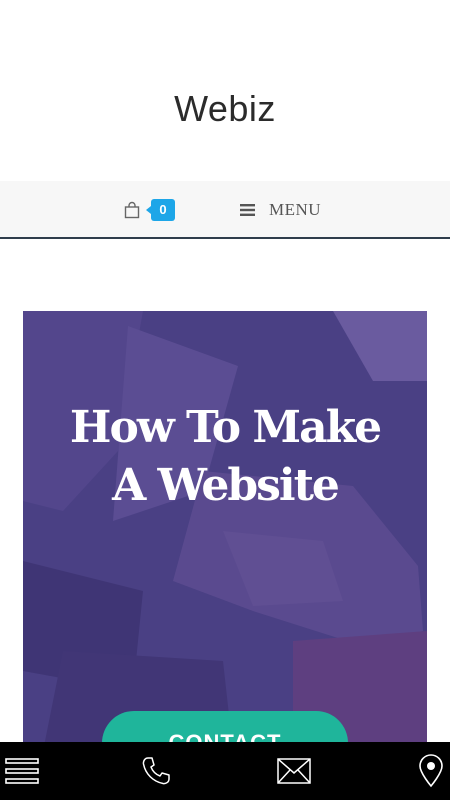 Image resolution: width=450 pixels, height=800 pixels. Describe the element at coordinates (225, 457) in the screenshot. I see `hero-title: How To Make A Website` at that location.